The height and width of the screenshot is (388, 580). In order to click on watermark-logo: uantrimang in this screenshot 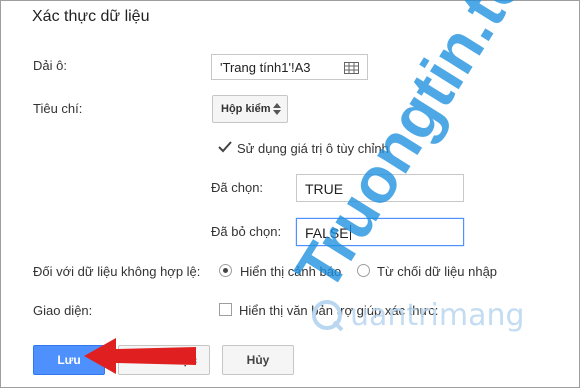, I will do `click(440, 316)`.